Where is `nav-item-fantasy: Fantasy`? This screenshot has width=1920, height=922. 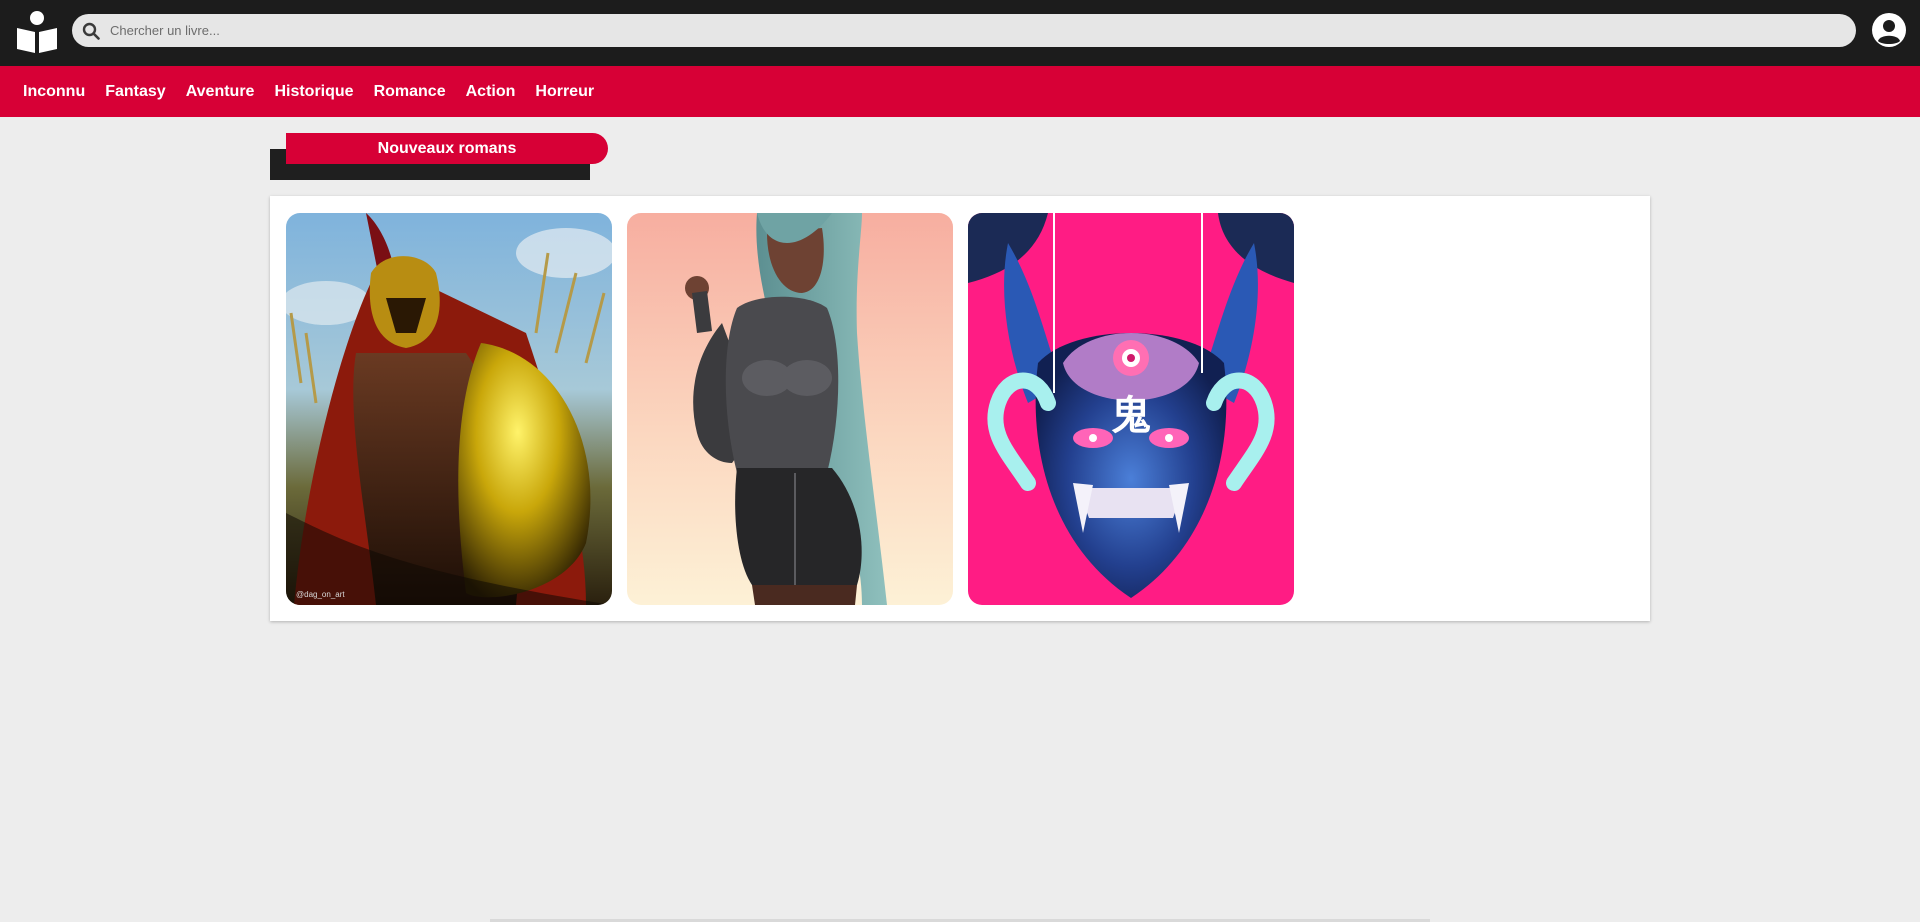
nav-item-fantasy: Fantasy is located at coordinates (135, 92).